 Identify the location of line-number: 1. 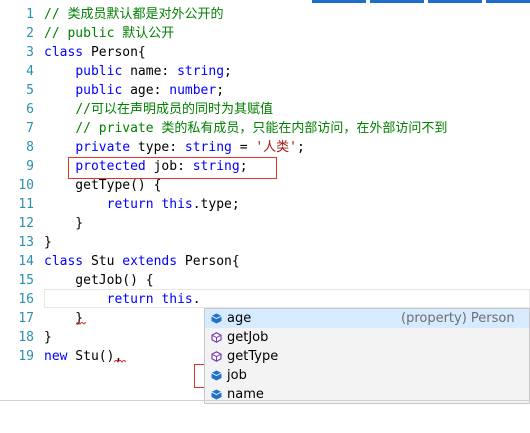
(30, 14).